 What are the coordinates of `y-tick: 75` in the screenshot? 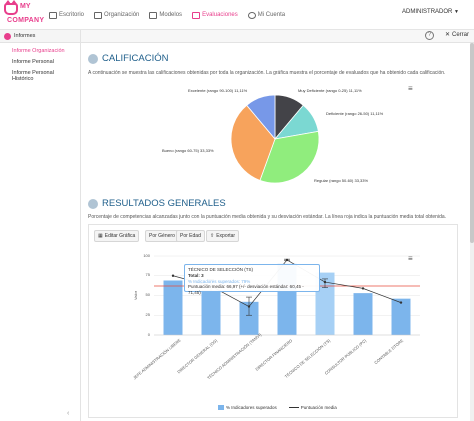 It's located at (147, 274).